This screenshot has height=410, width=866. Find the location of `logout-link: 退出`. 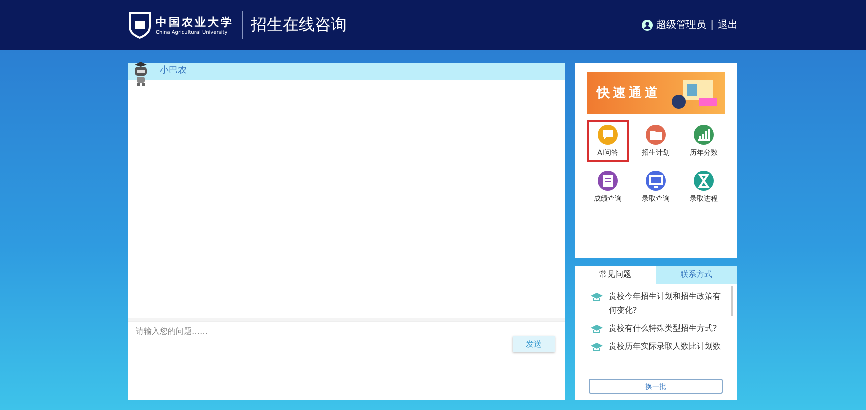

logout-link: 退出 is located at coordinates (728, 25).